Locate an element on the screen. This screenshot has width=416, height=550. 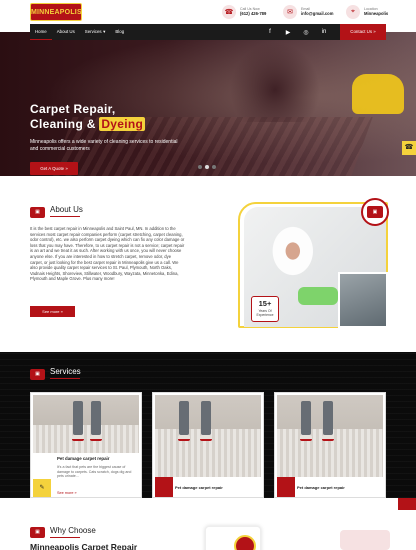
contact-phone: ☎ Call Us Now (612) 426-789 is located at coordinates (244, 12).